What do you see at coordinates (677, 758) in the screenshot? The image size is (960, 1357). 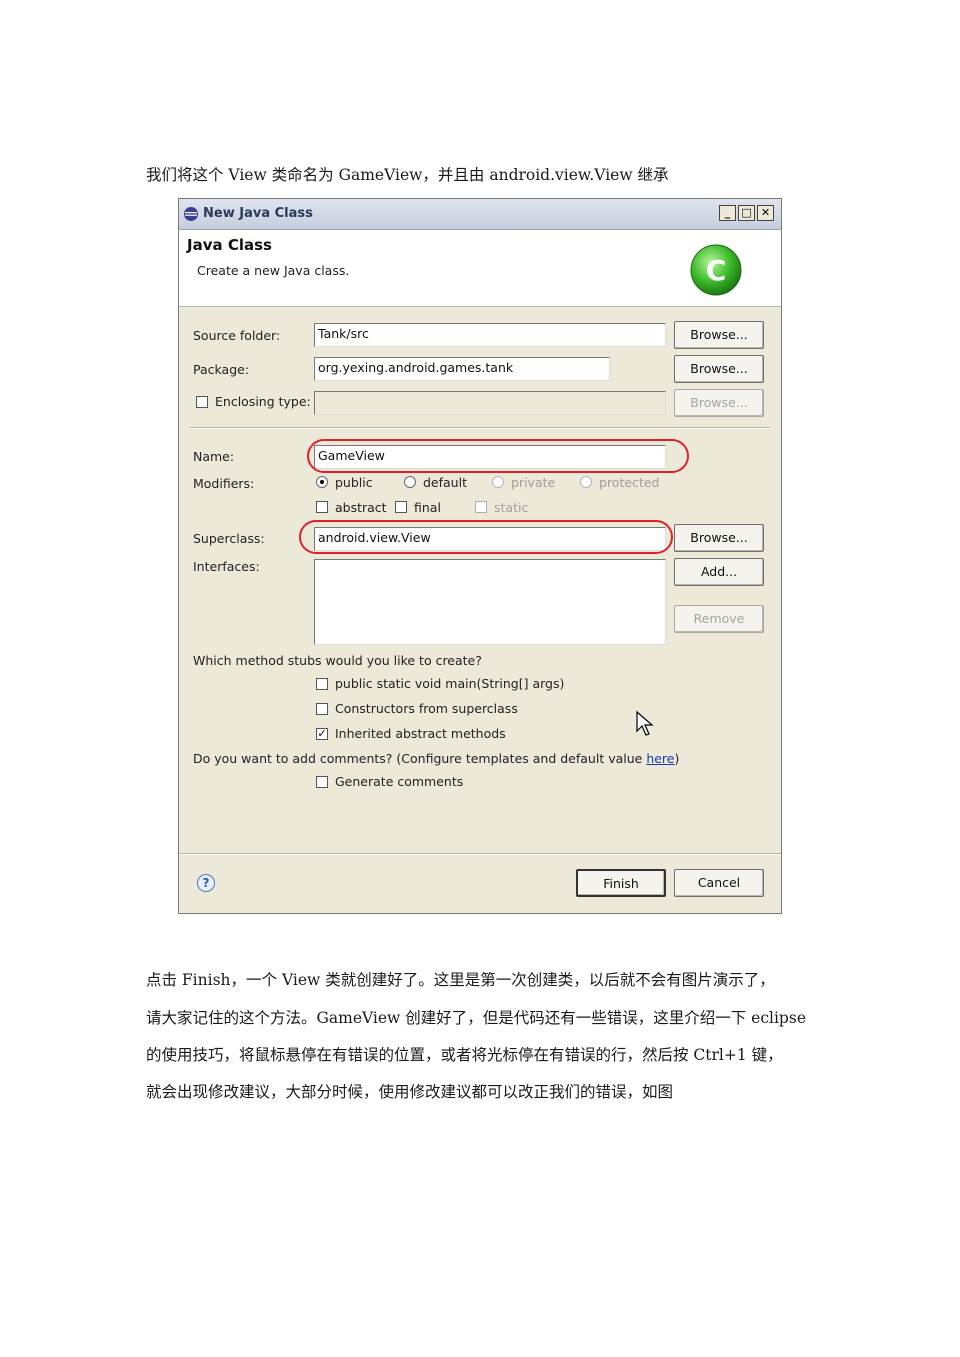 I see `comments-question-close: )` at bounding box center [677, 758].